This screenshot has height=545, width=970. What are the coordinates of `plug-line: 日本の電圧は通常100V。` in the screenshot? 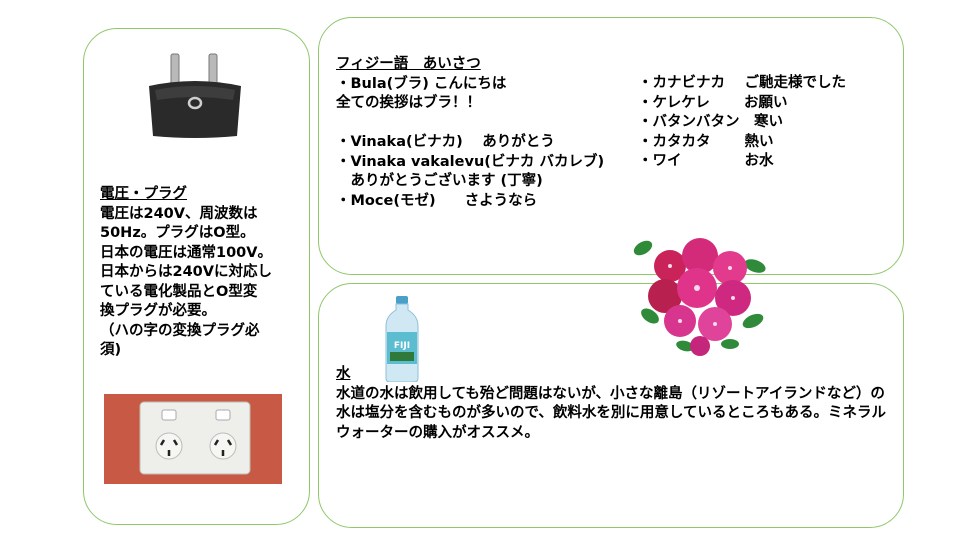 It's located at (186, 252).